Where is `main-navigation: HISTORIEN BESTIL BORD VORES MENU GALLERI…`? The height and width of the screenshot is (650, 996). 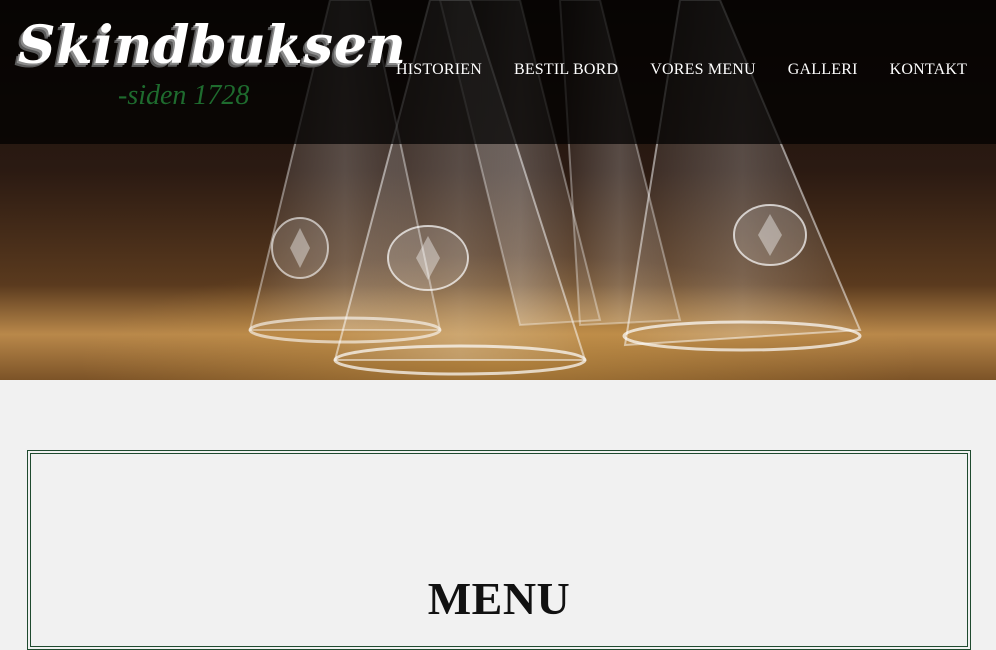
main-navigation: HISTORIEN BESTIL BORD VORES MENU GALLERI… is located at coordinates (681, 70).